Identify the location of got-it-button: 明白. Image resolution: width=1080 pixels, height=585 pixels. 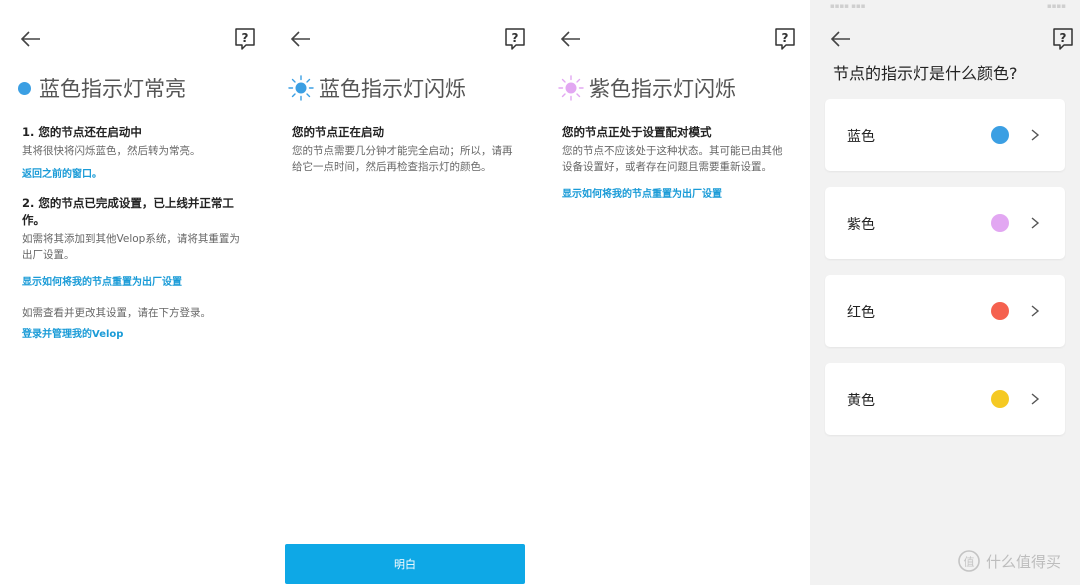
(405, 564).